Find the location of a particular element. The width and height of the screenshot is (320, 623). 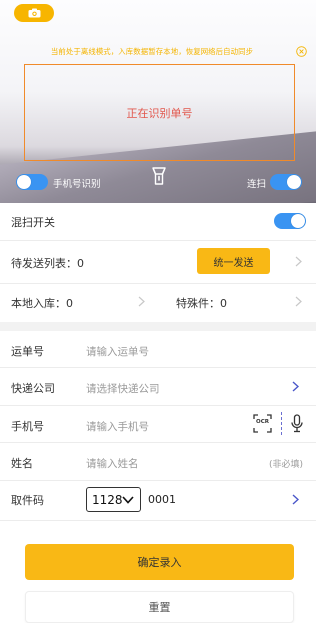

camera-icon is located at coordinates (34, 13).